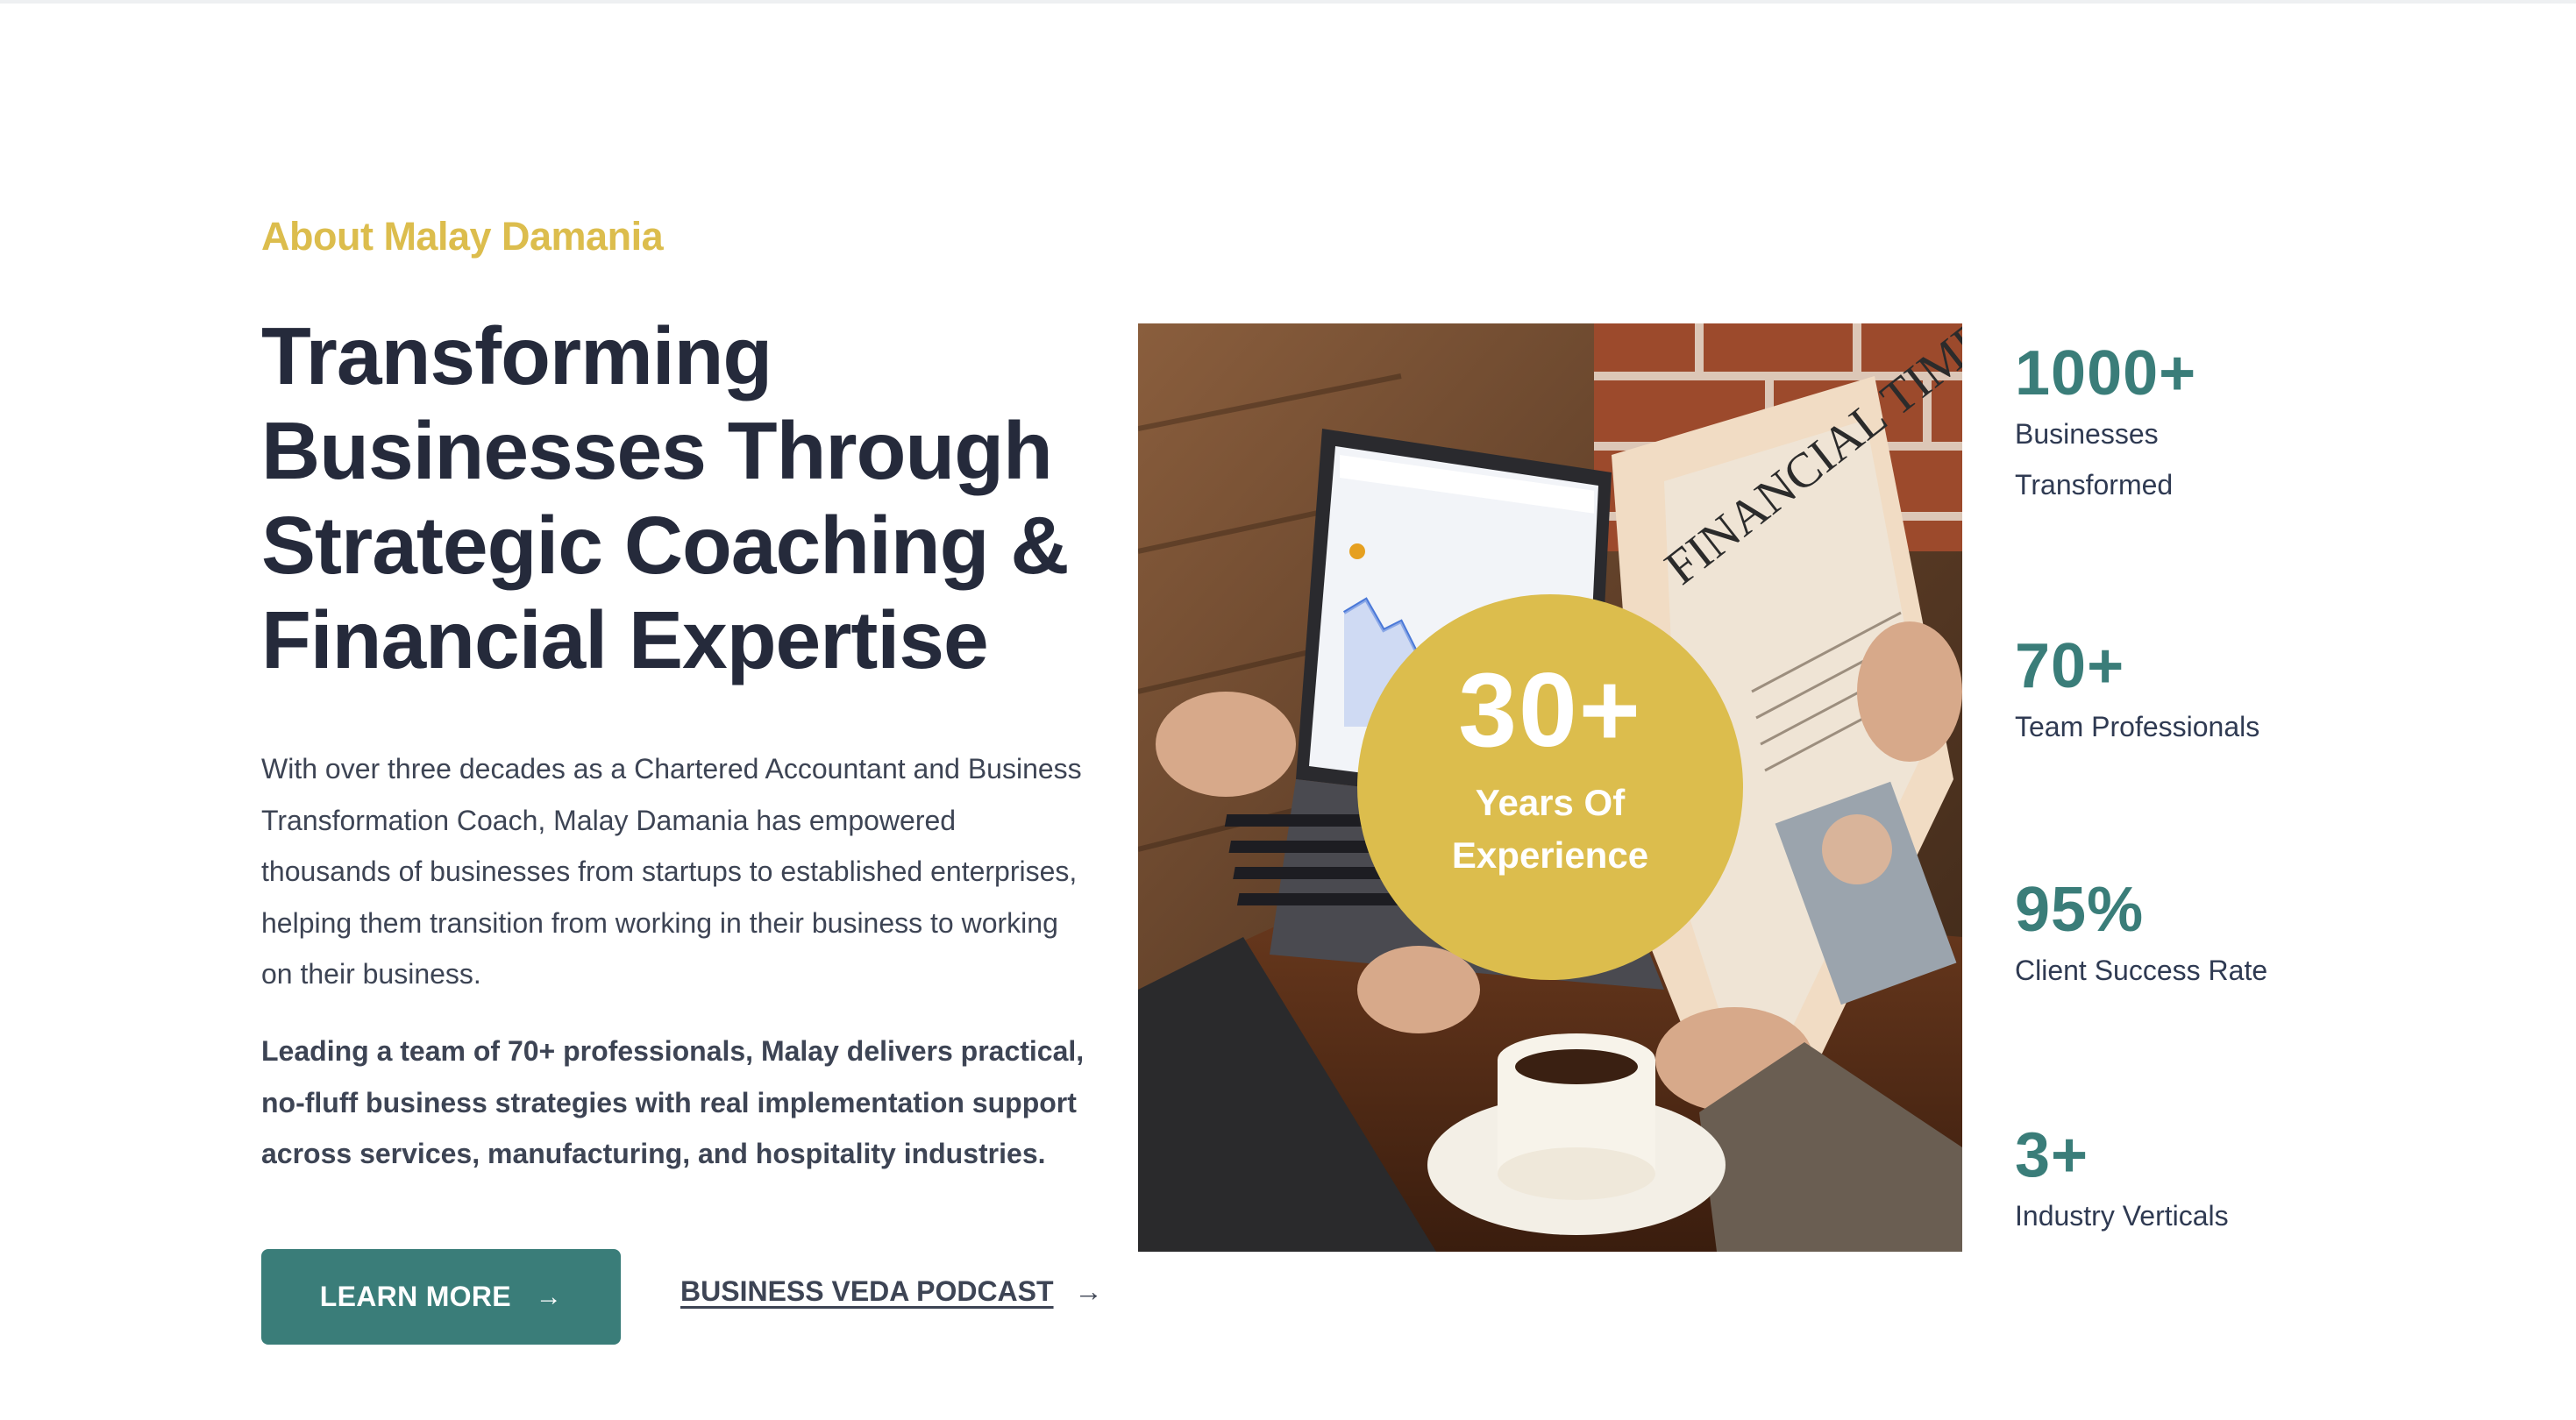 This screenshot has width=2576, height=1420. I want to click on stat-verticals: 3+ Industry Verticals, so click(2146, 1180).